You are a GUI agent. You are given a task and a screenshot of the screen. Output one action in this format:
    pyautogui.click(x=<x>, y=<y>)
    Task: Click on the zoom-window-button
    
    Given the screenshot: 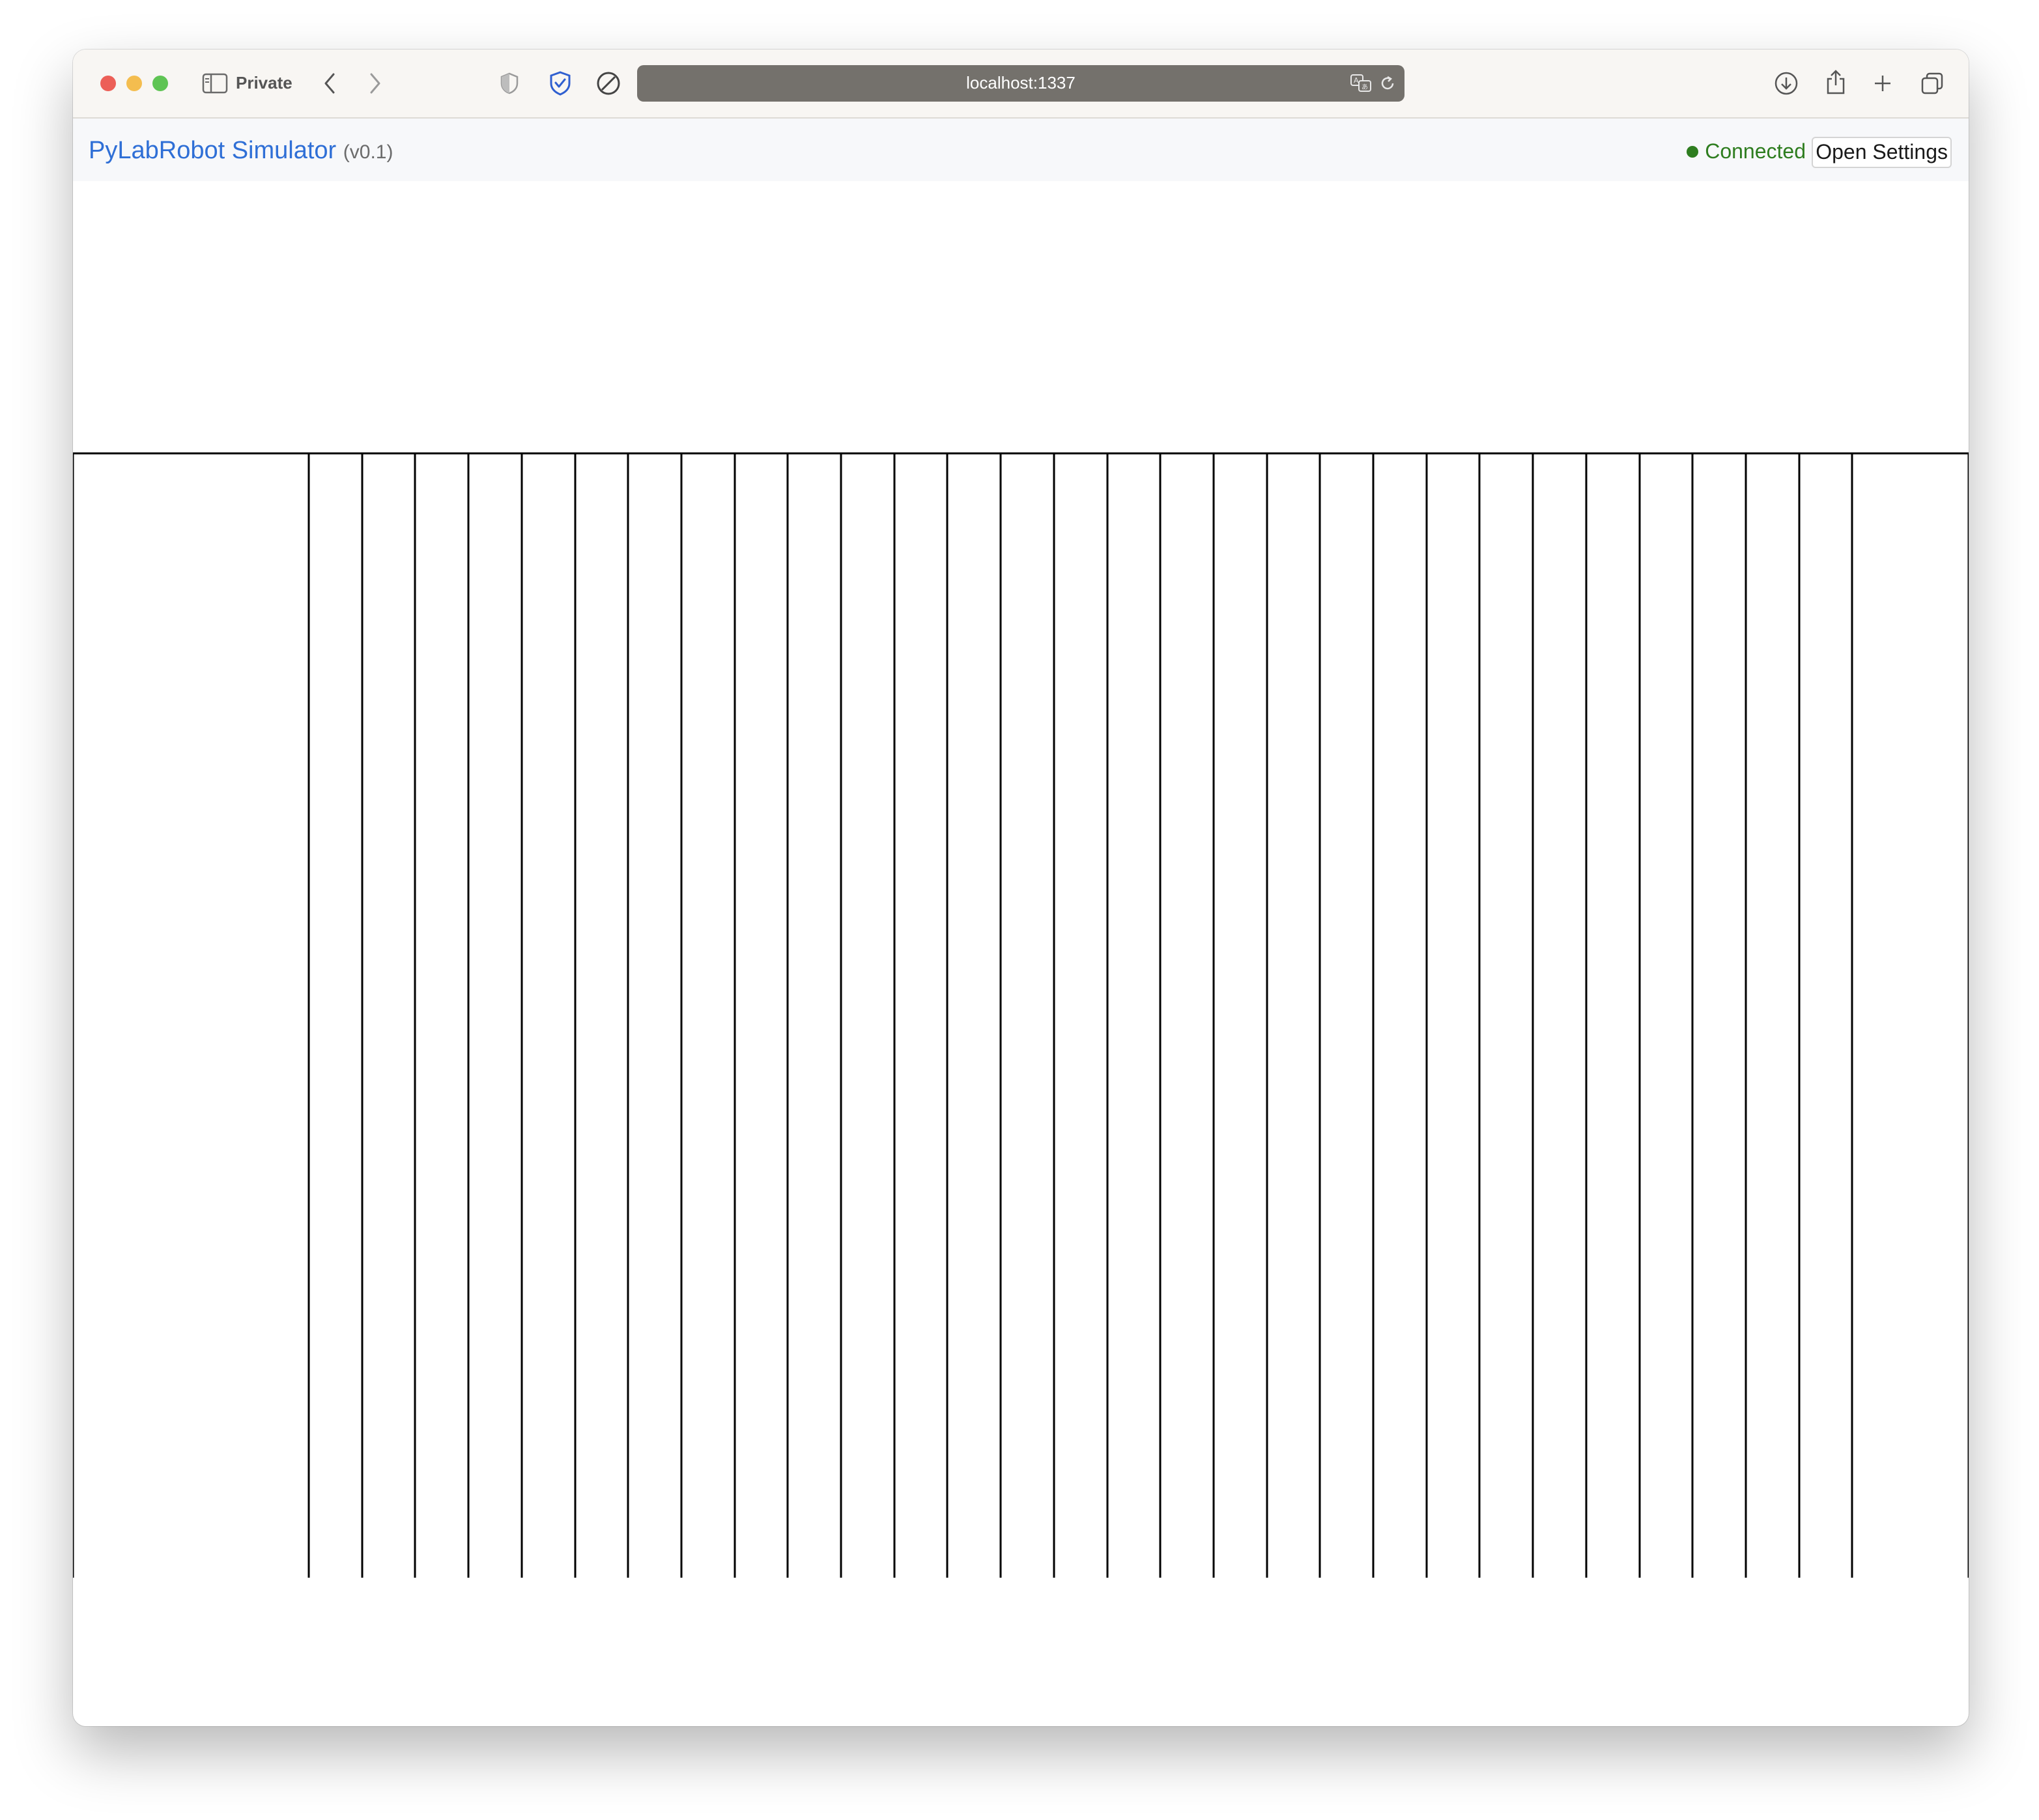 What is the action you would take?
    pyautogui.click(x=160, y=84)
    